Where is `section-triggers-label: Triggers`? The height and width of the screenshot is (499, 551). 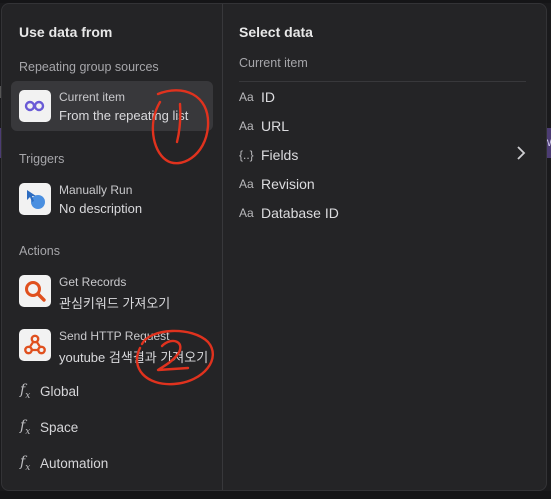
section-triggers-label: Triggers is located at coordinates (42, 159).